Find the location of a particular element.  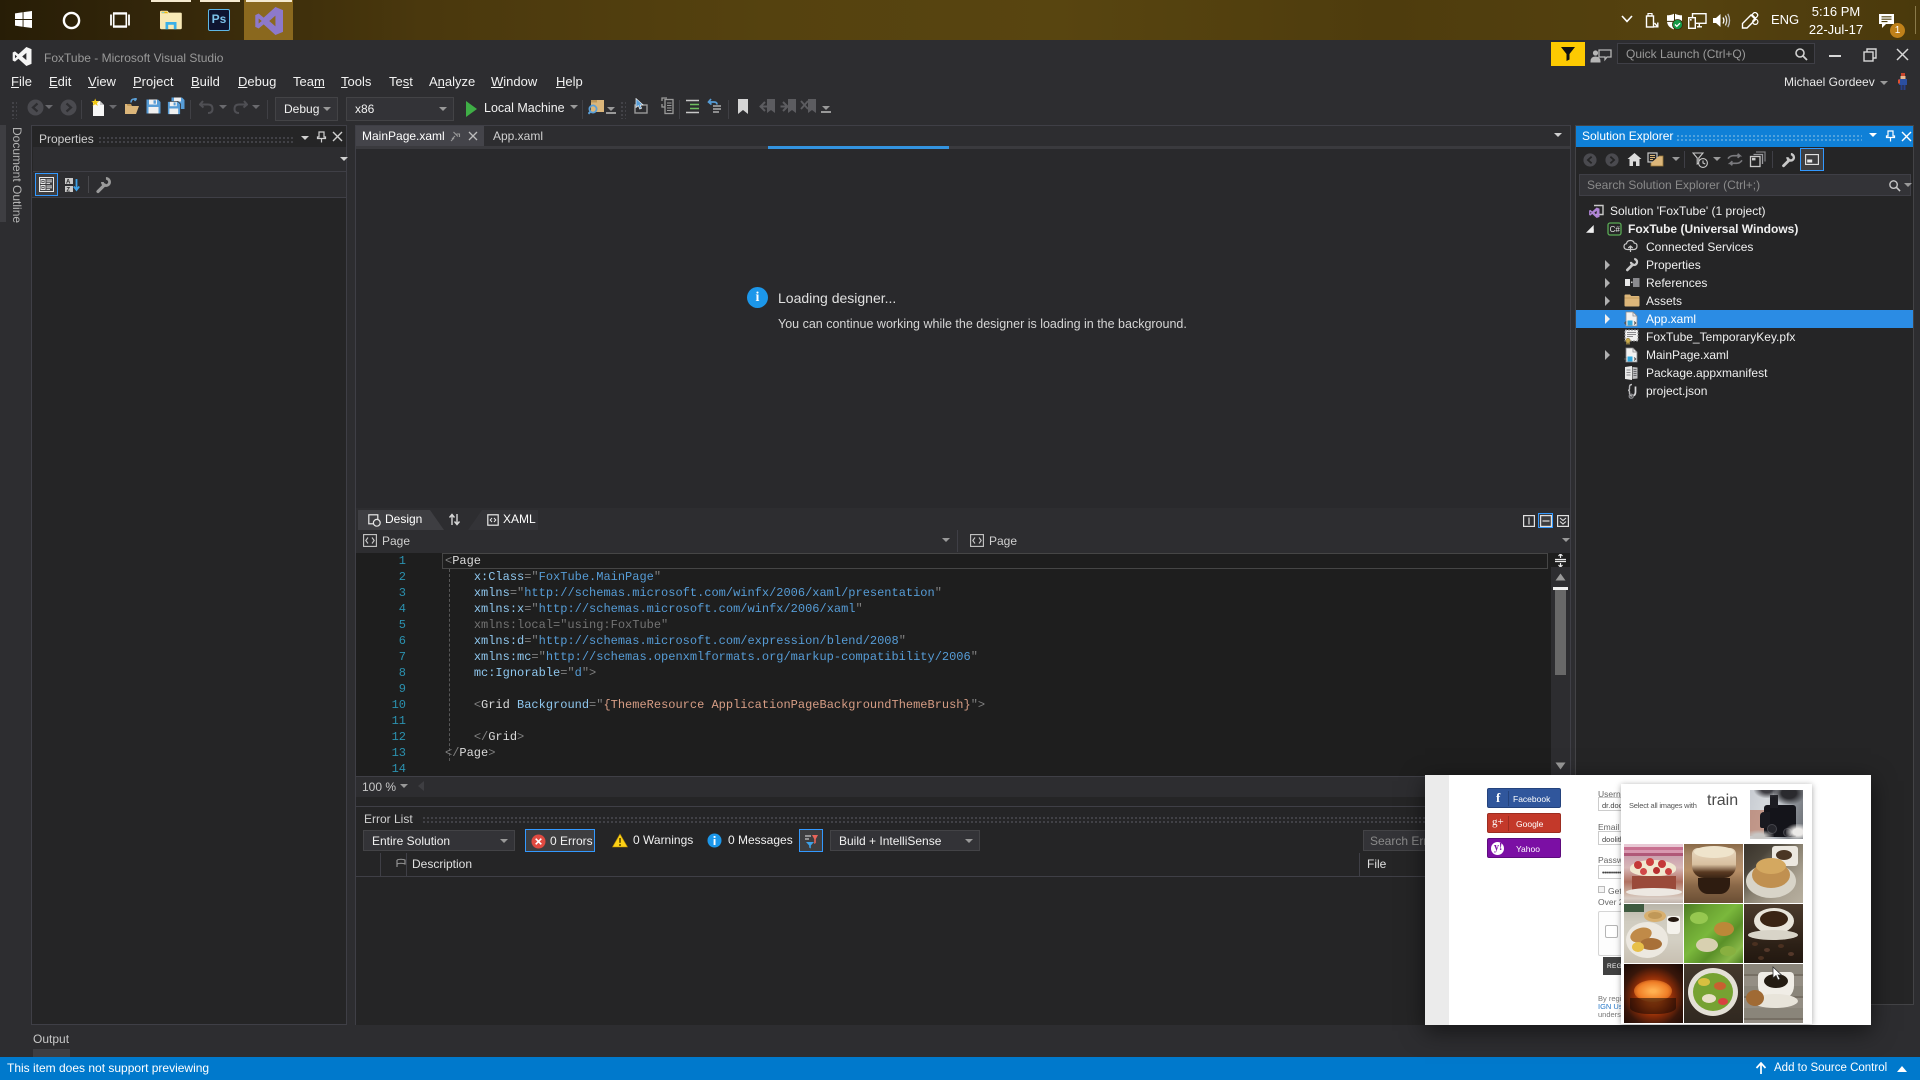

svg-text: C# is located at coordinates (1615, 229).